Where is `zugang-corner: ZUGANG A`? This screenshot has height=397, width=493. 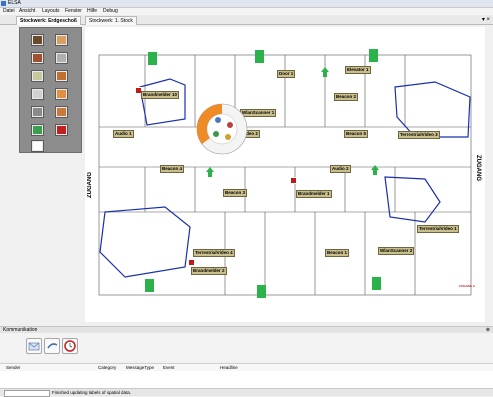 zugang-corner: ZUGANG A is located at coordinates (467, 286).